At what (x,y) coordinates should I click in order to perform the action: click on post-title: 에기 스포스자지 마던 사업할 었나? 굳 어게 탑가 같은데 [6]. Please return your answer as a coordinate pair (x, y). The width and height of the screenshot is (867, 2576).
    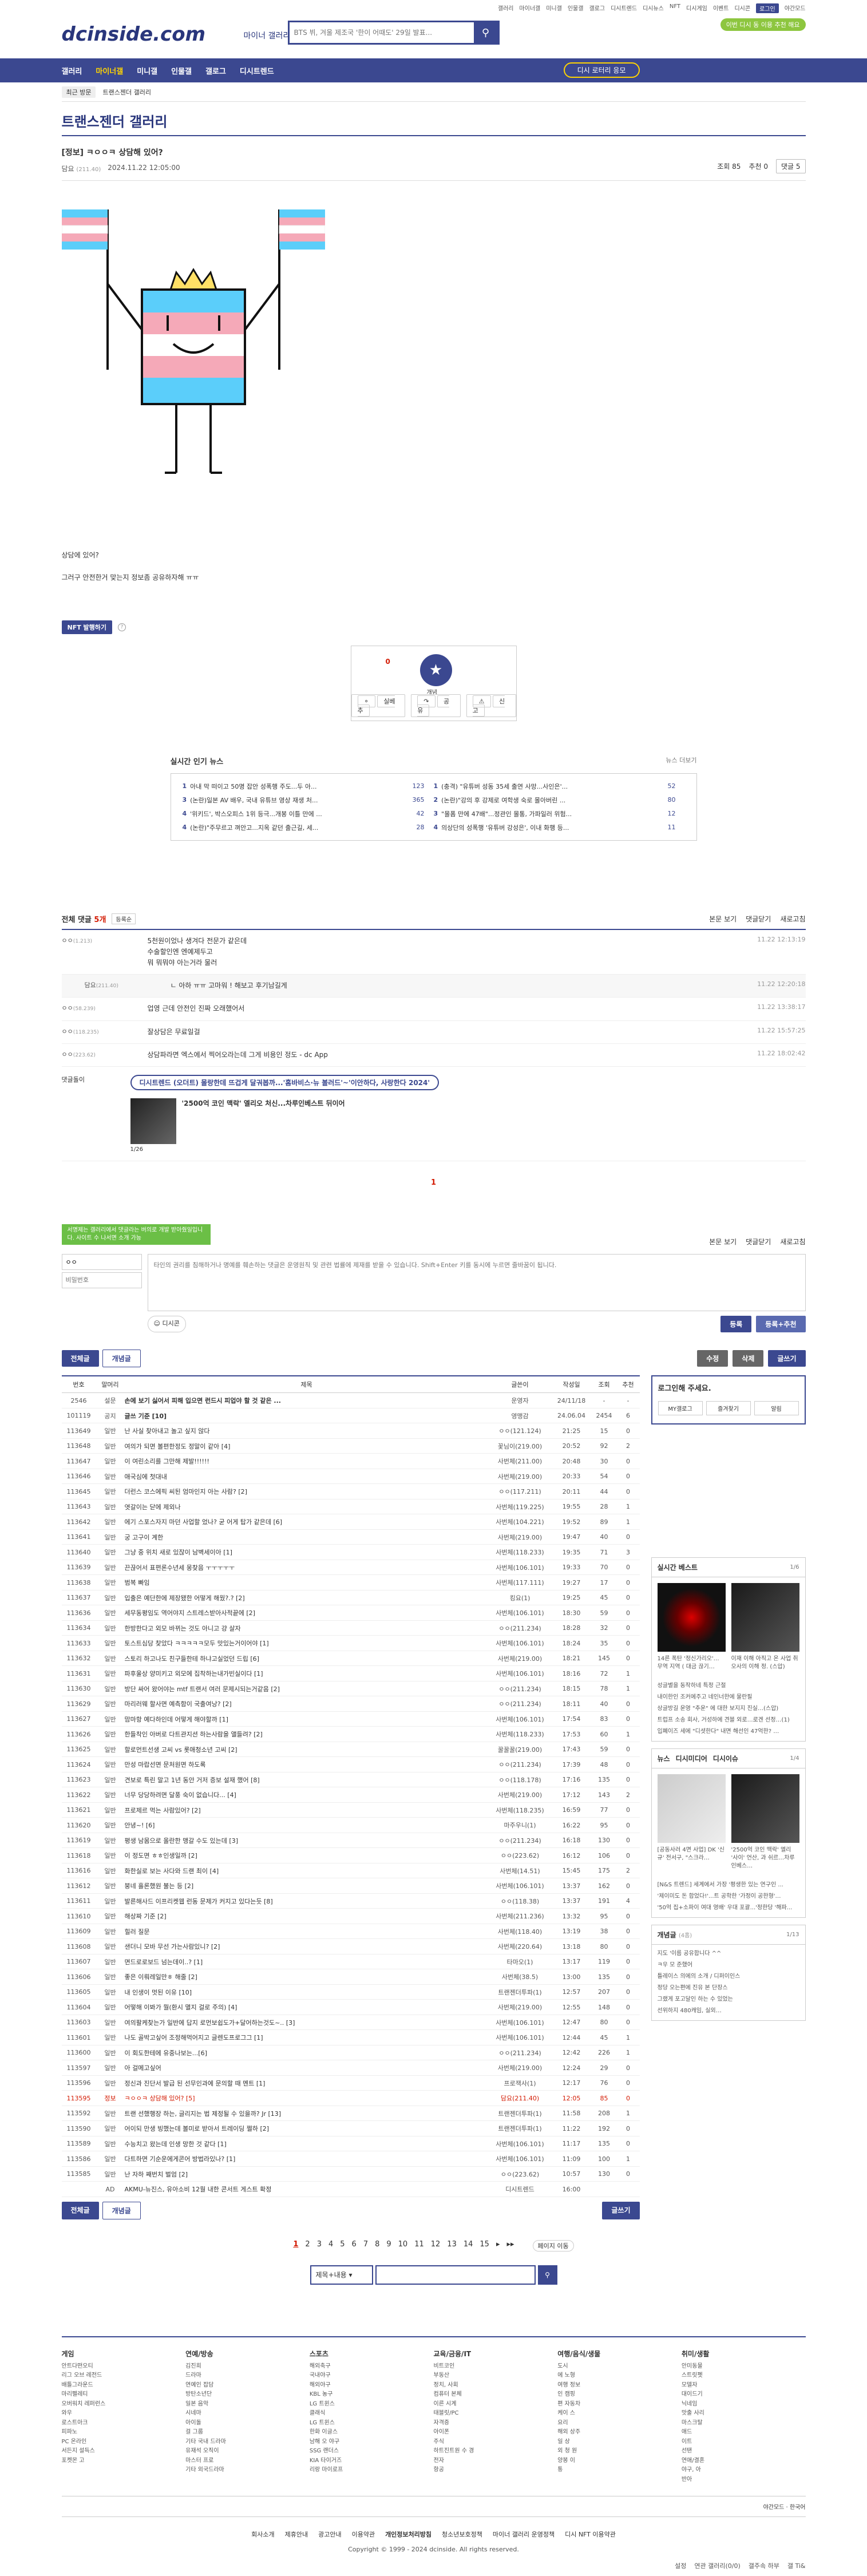
    Looking at the image, I should click on (306, 1522).